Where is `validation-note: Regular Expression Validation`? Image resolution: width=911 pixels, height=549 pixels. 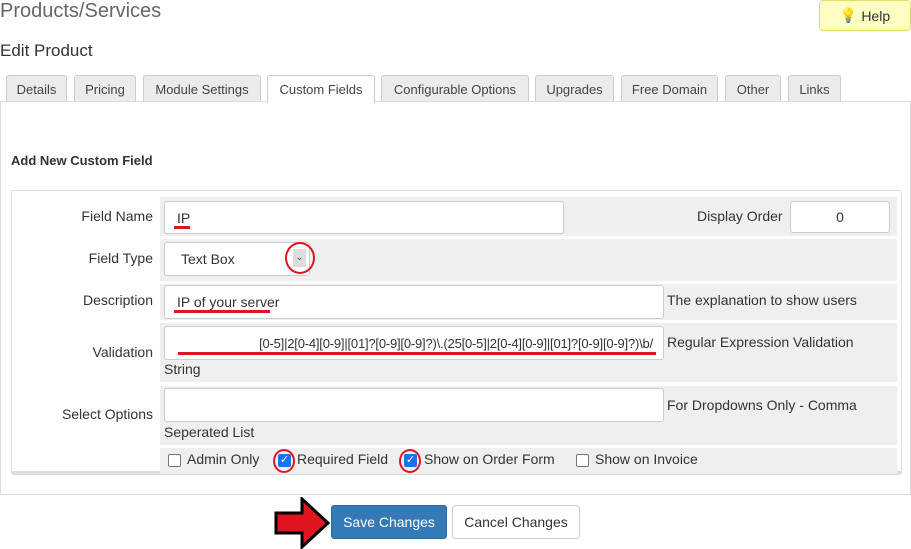 validation-note: Regular Expression Validation is located at coordinates (760, 342).